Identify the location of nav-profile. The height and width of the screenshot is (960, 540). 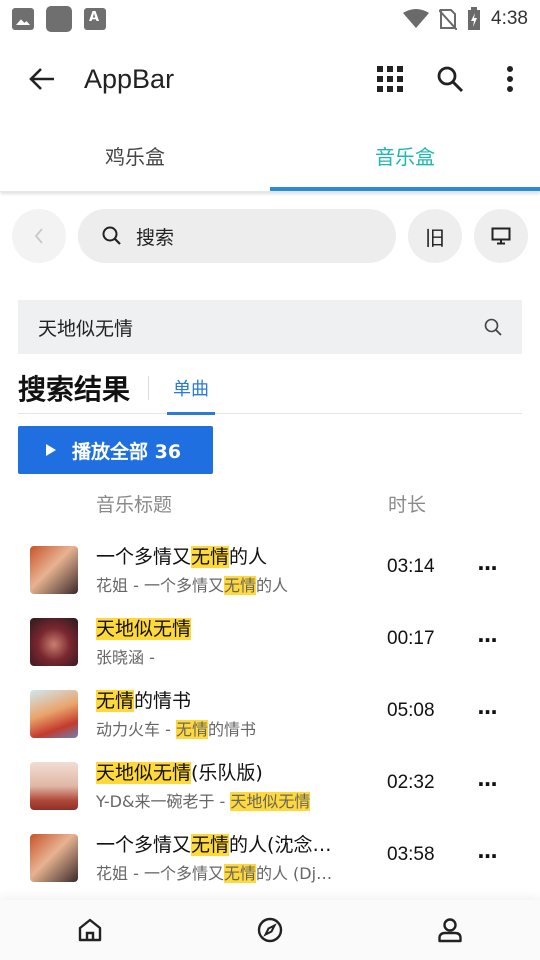
(450, 930).